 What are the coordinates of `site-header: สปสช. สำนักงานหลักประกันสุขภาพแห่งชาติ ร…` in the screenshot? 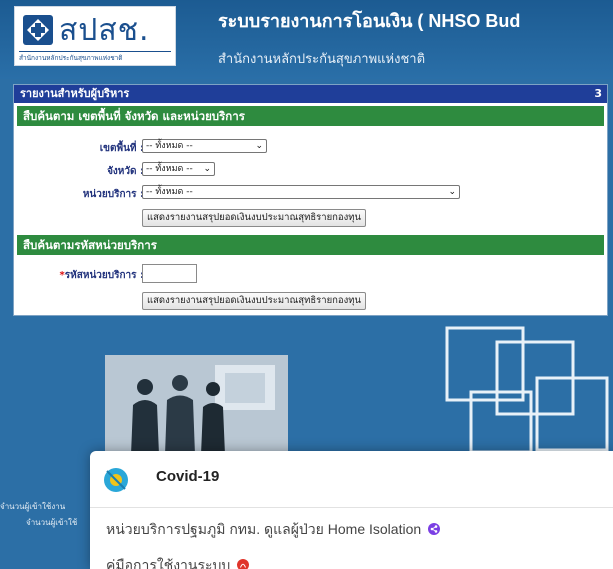 It's located at (306, 39).